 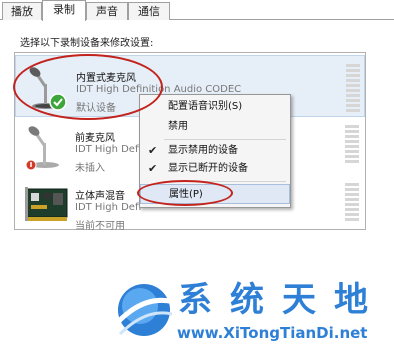 What do you see at coordinates (215, 127) in the screenshot?
I see `menu-item-disable: 禁用` at bounding box center [215, 127].